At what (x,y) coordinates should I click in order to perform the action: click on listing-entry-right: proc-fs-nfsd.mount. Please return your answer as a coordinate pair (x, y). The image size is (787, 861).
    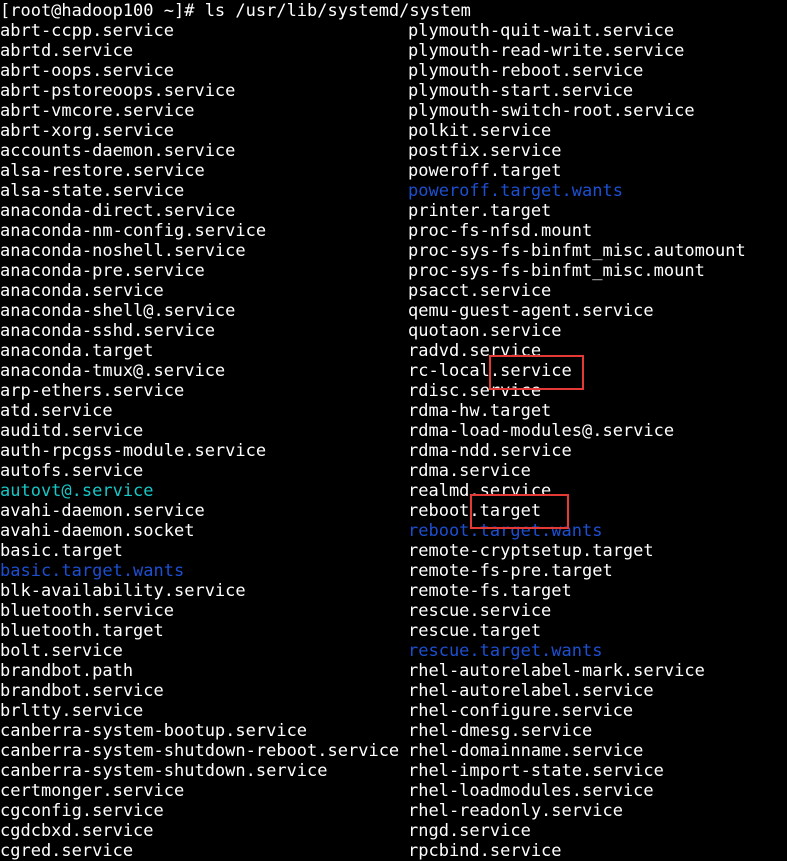
    Looking at the image, I should click on (500, 231).